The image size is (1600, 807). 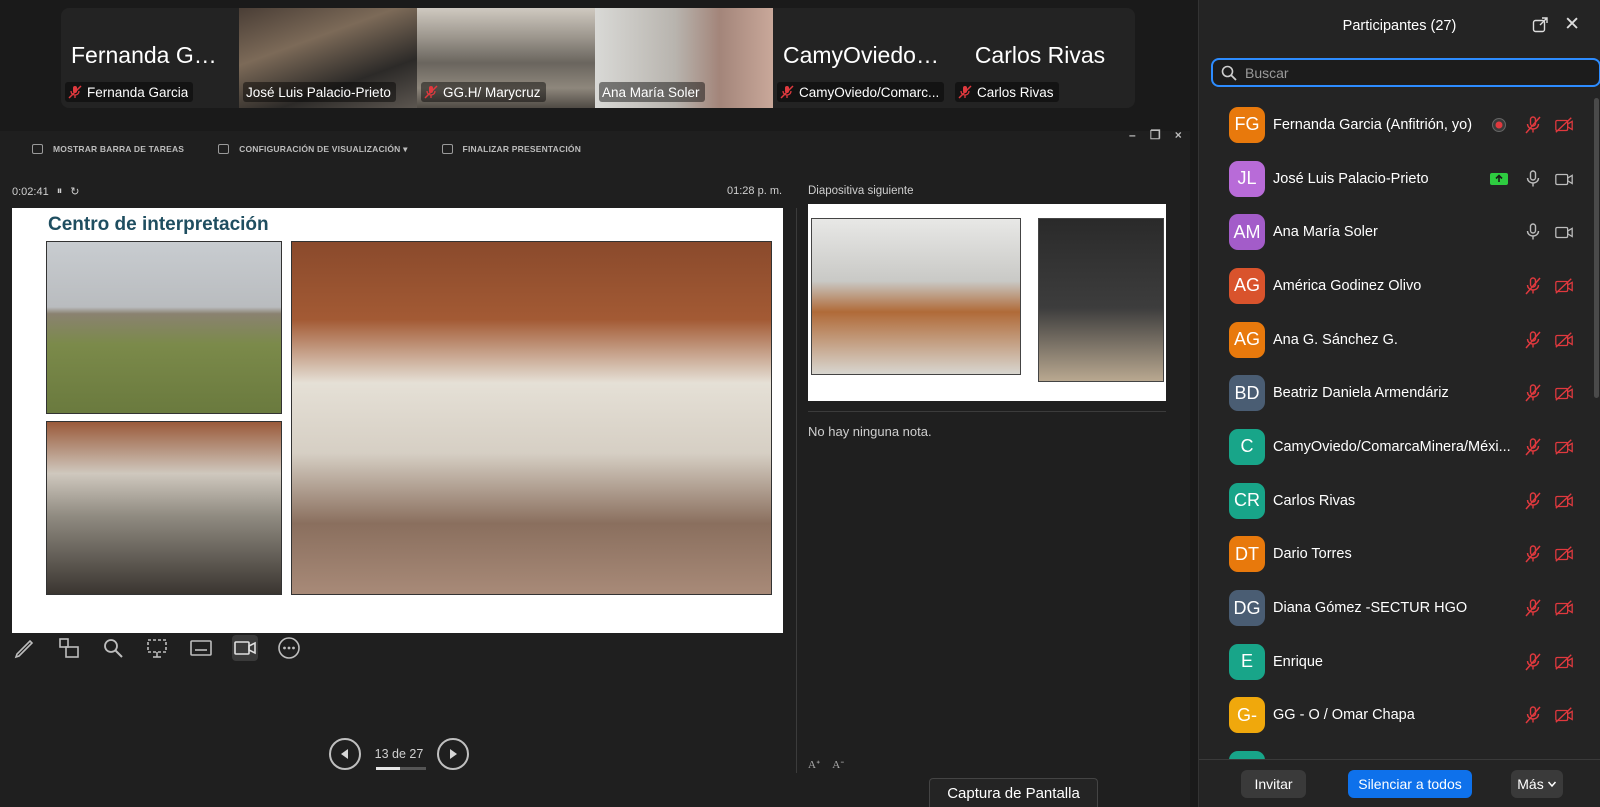 What do you see at coordinates (1393, 501) in the screenshot?
I see `participant-row: CR Carlos Rivas` at bounding box center [1393, 501].